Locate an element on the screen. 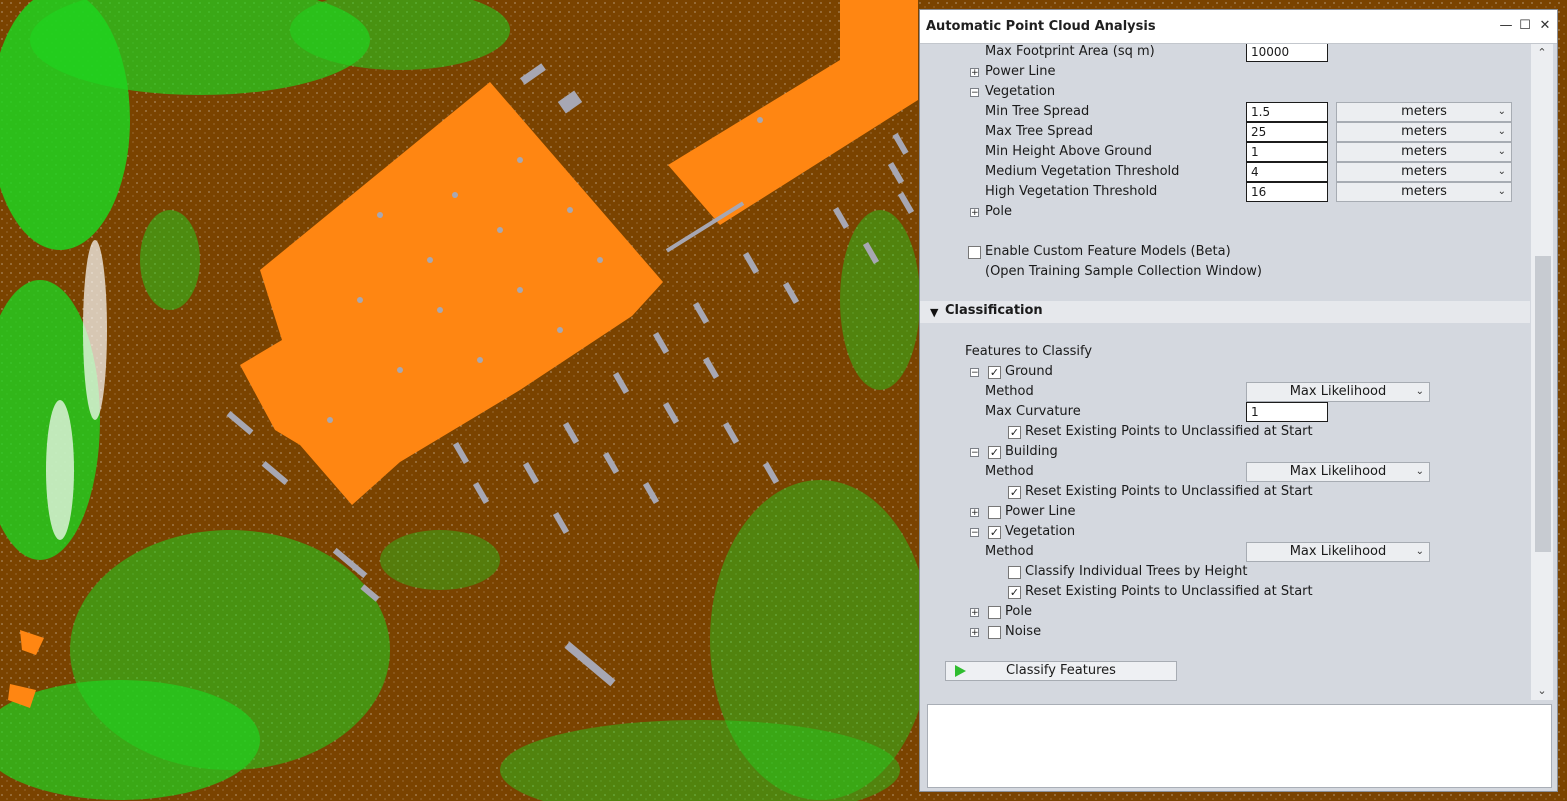 The width and height of the screenshot is (1567, 801). power-line-checkbox is located at coordinates (994, 512).